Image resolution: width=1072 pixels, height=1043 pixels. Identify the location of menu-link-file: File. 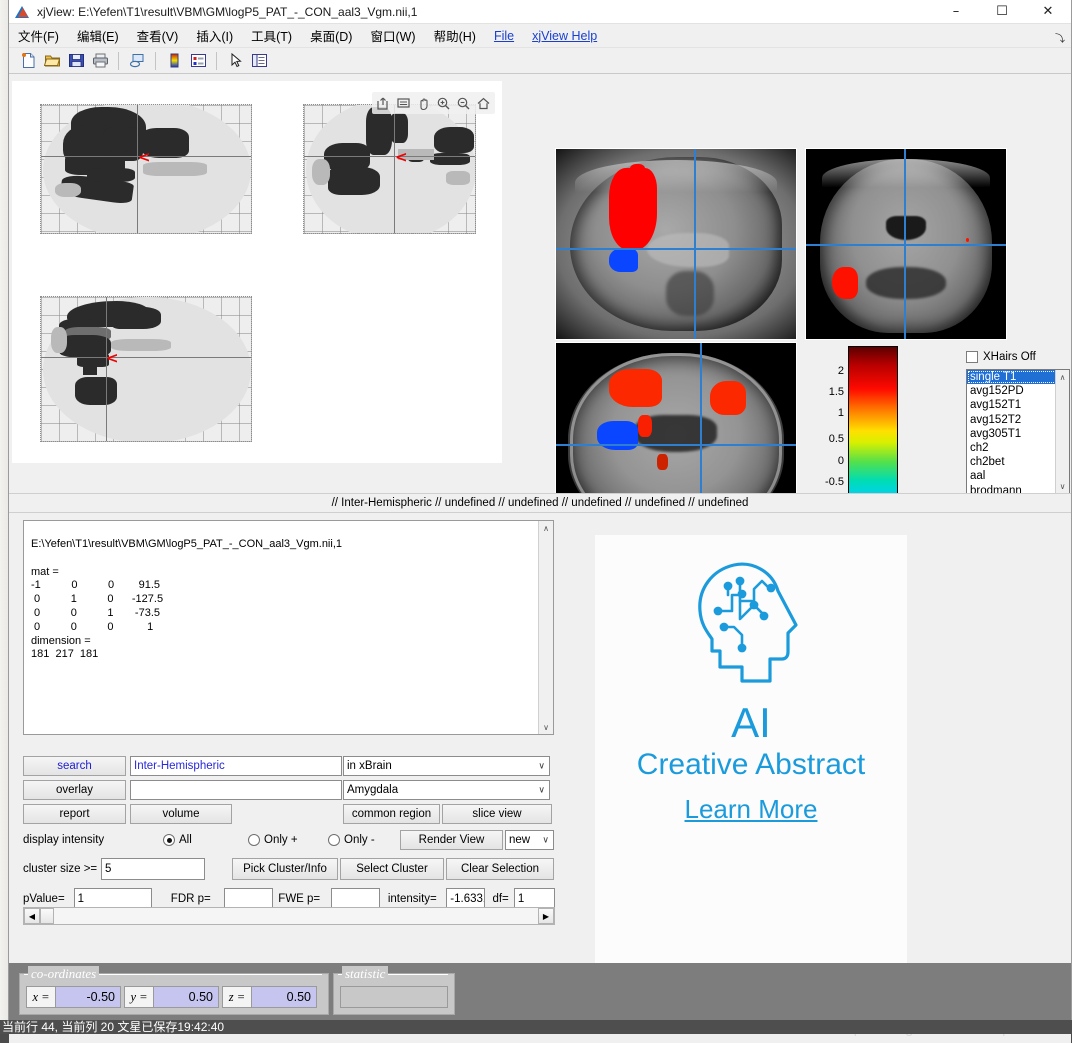
(504, 36).